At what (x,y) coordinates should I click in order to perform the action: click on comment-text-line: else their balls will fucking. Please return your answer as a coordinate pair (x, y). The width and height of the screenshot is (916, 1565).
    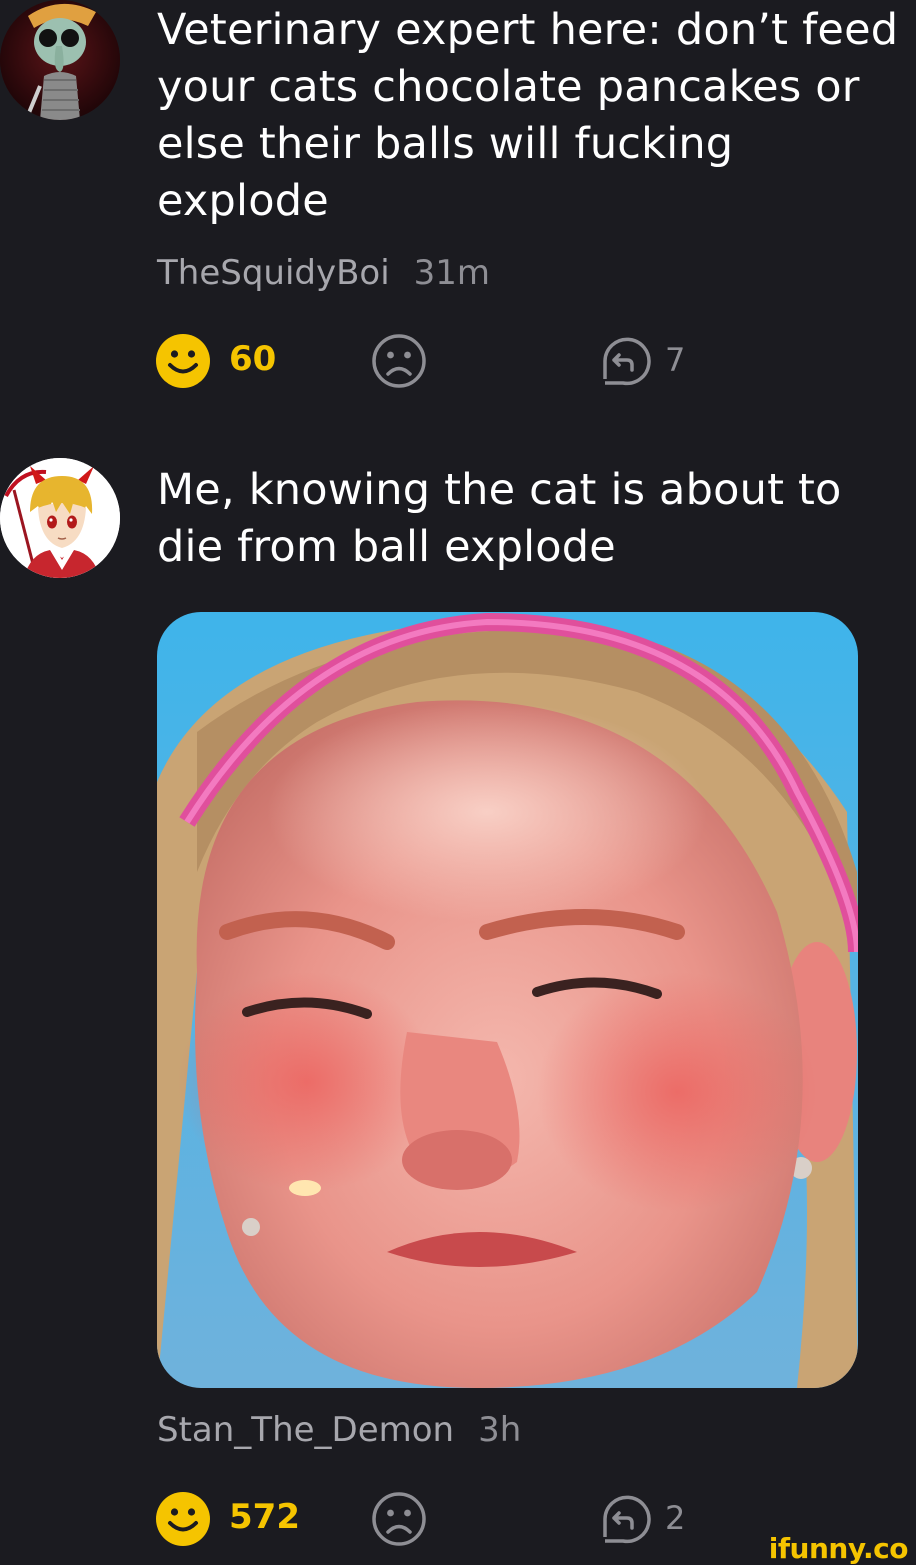
    Looking at the image, I should click on (445, 144).